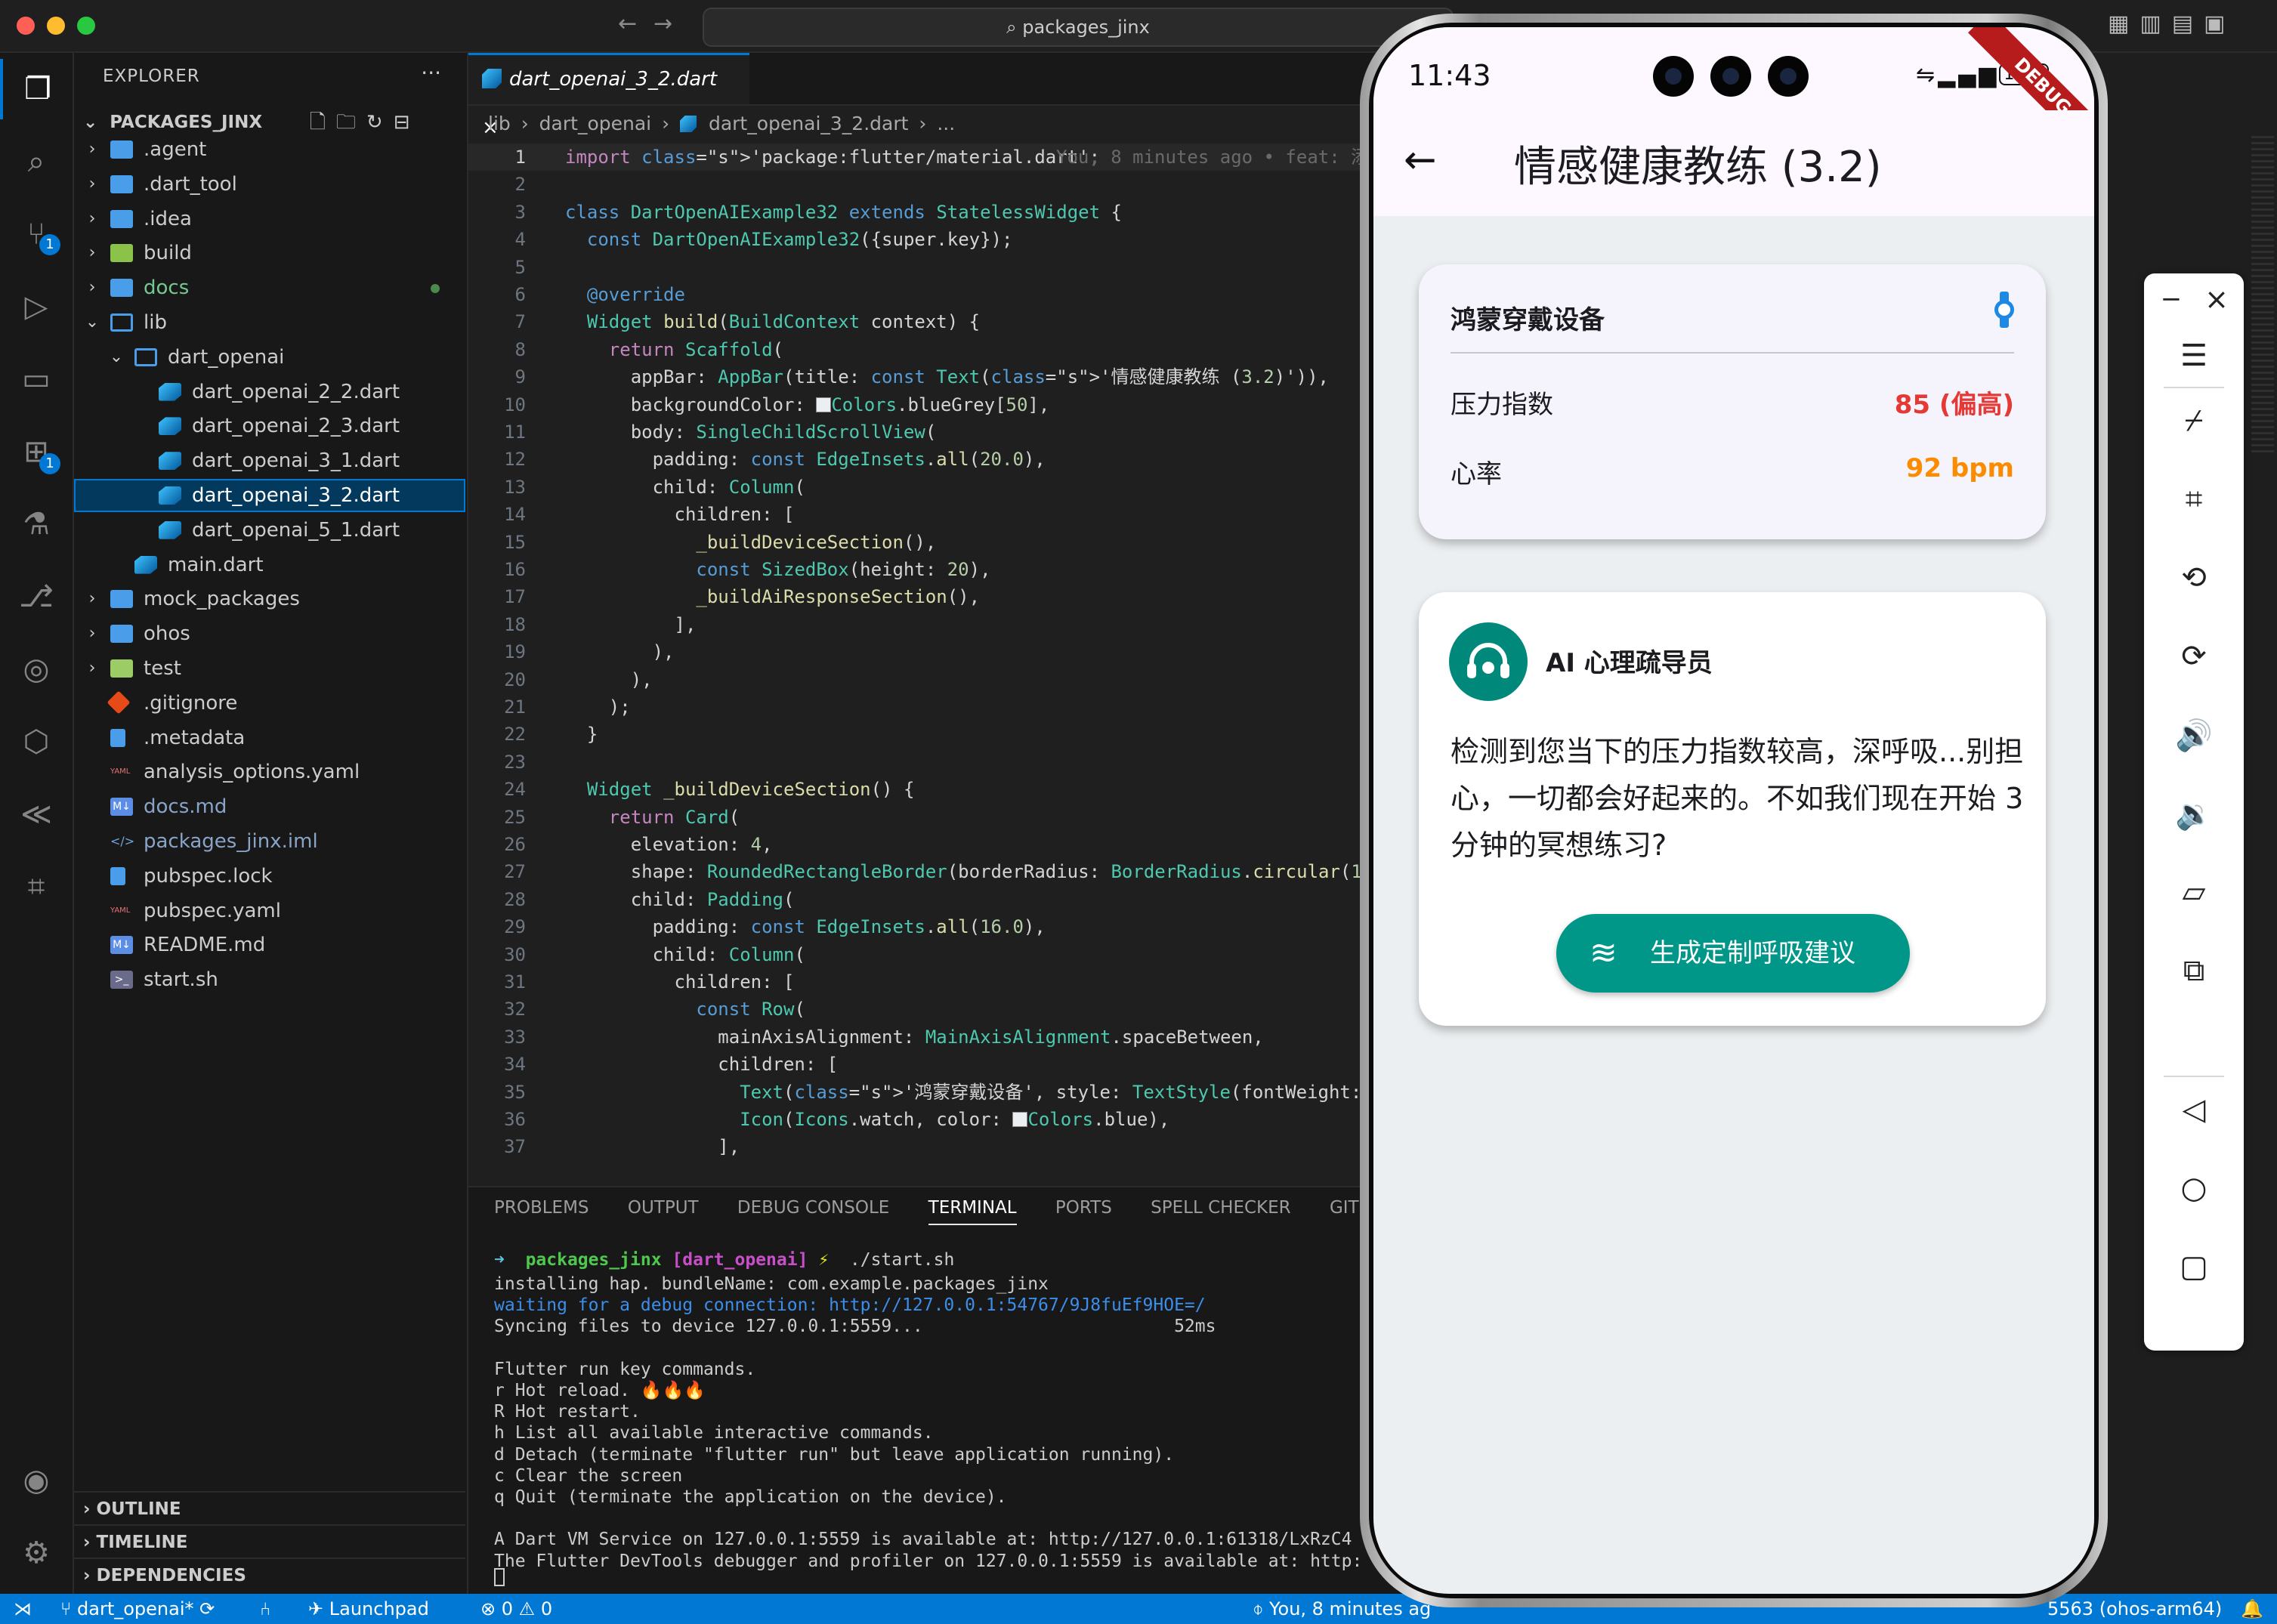 This screenshot has height=1624, width=2277. What do you see at coordinates (2194, 814) in the screenshot?
I see `volume-down-icon: 🔉` at bounding box center [2194, 814].